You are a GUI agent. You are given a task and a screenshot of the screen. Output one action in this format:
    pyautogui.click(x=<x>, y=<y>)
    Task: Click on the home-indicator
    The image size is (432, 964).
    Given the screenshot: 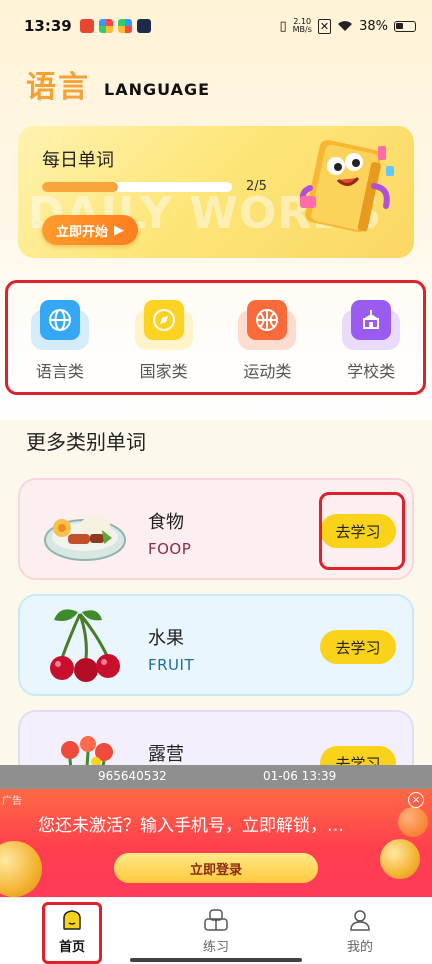 What is the action you would take?
    pyautogui.click(x=216, y=960)
    